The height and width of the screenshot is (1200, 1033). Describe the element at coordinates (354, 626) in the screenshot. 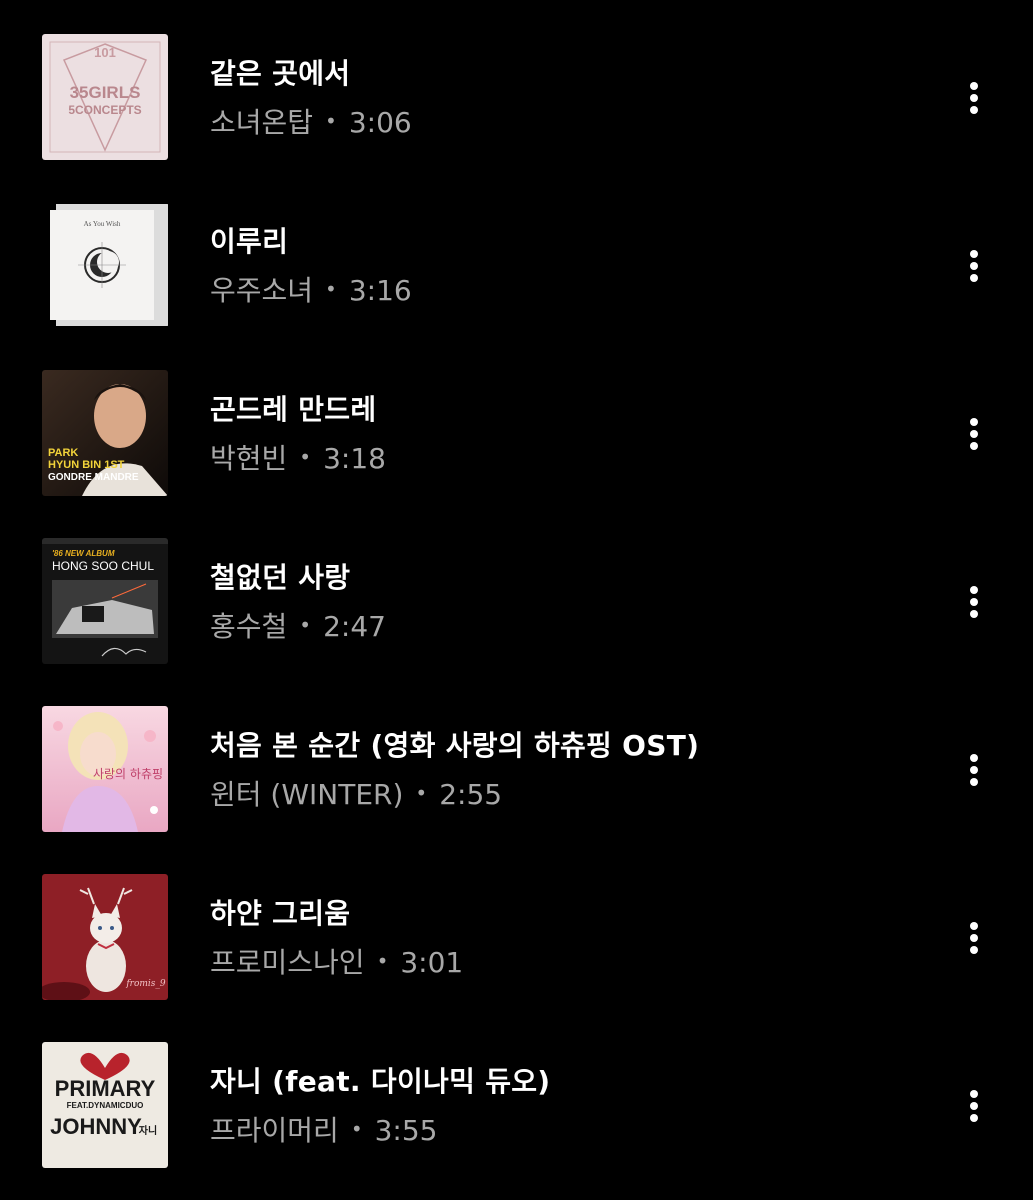

I see `track-duration: 2:47` at that location.